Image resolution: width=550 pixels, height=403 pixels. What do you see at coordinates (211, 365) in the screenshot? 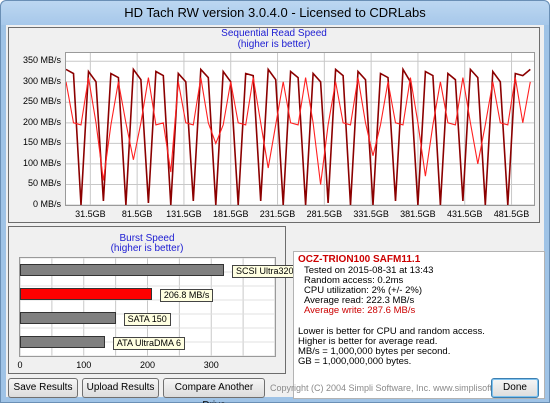
I see `burst-x-tick-label: 300` at bounding box center [211, 365].